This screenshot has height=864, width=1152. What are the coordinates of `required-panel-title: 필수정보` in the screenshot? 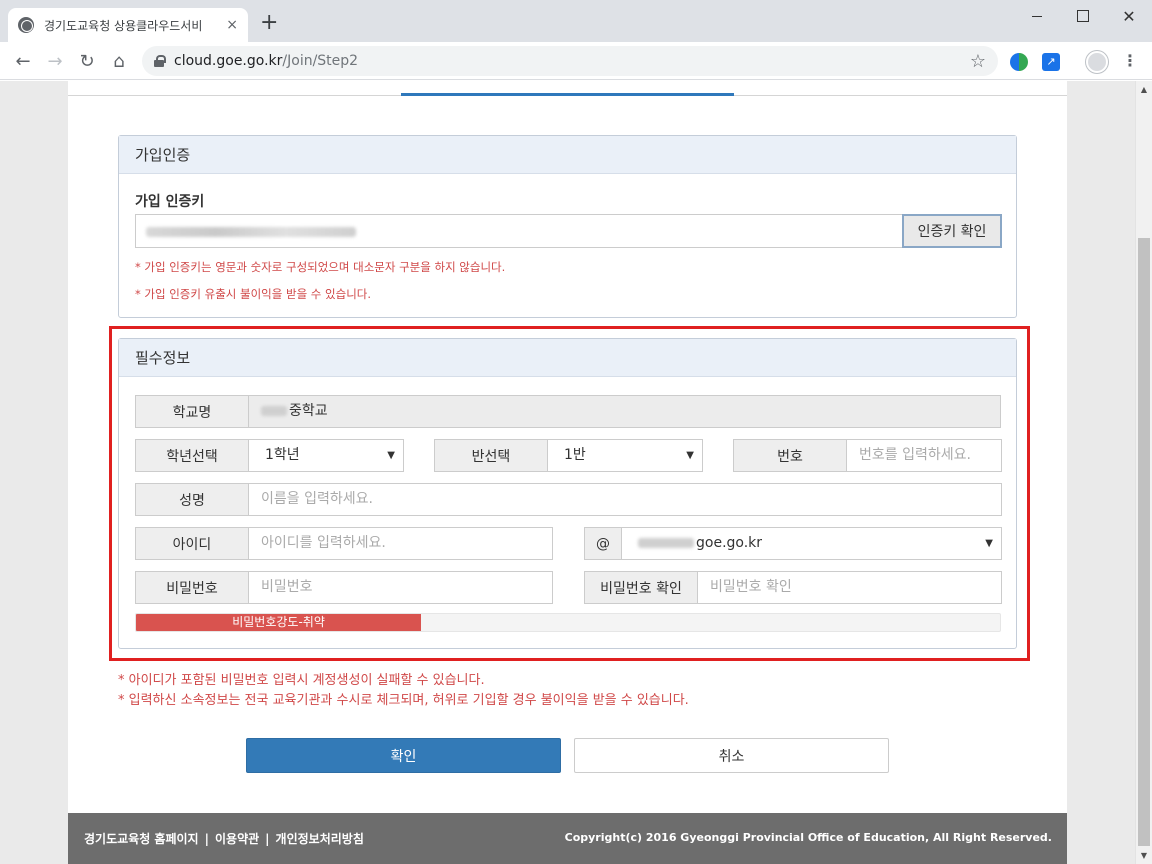 It's located at (567, 358).